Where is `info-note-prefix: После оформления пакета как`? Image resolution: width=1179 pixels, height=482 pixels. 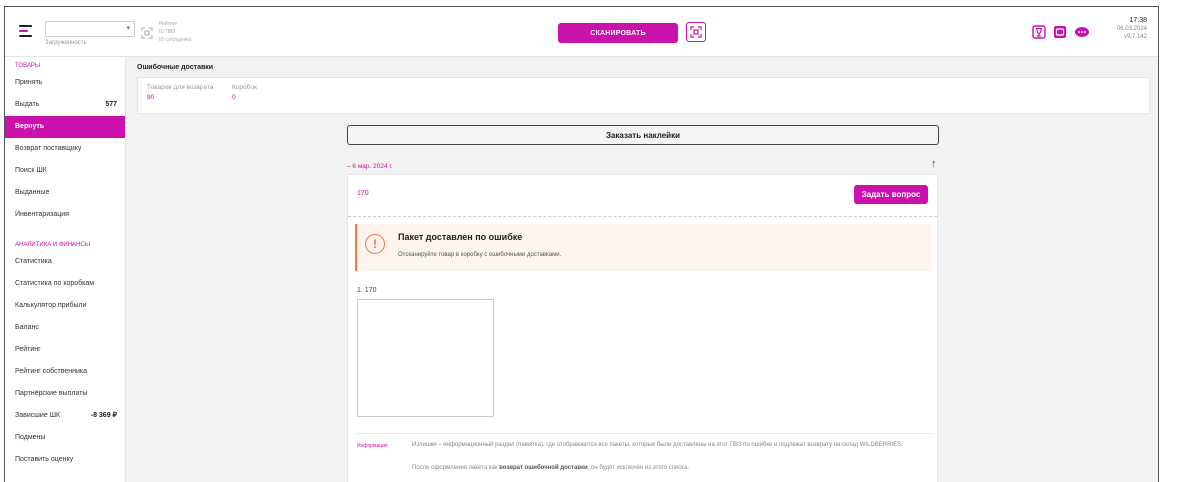 info-note-prefix: После оформления пакета как is located at coordinates (456, 468).